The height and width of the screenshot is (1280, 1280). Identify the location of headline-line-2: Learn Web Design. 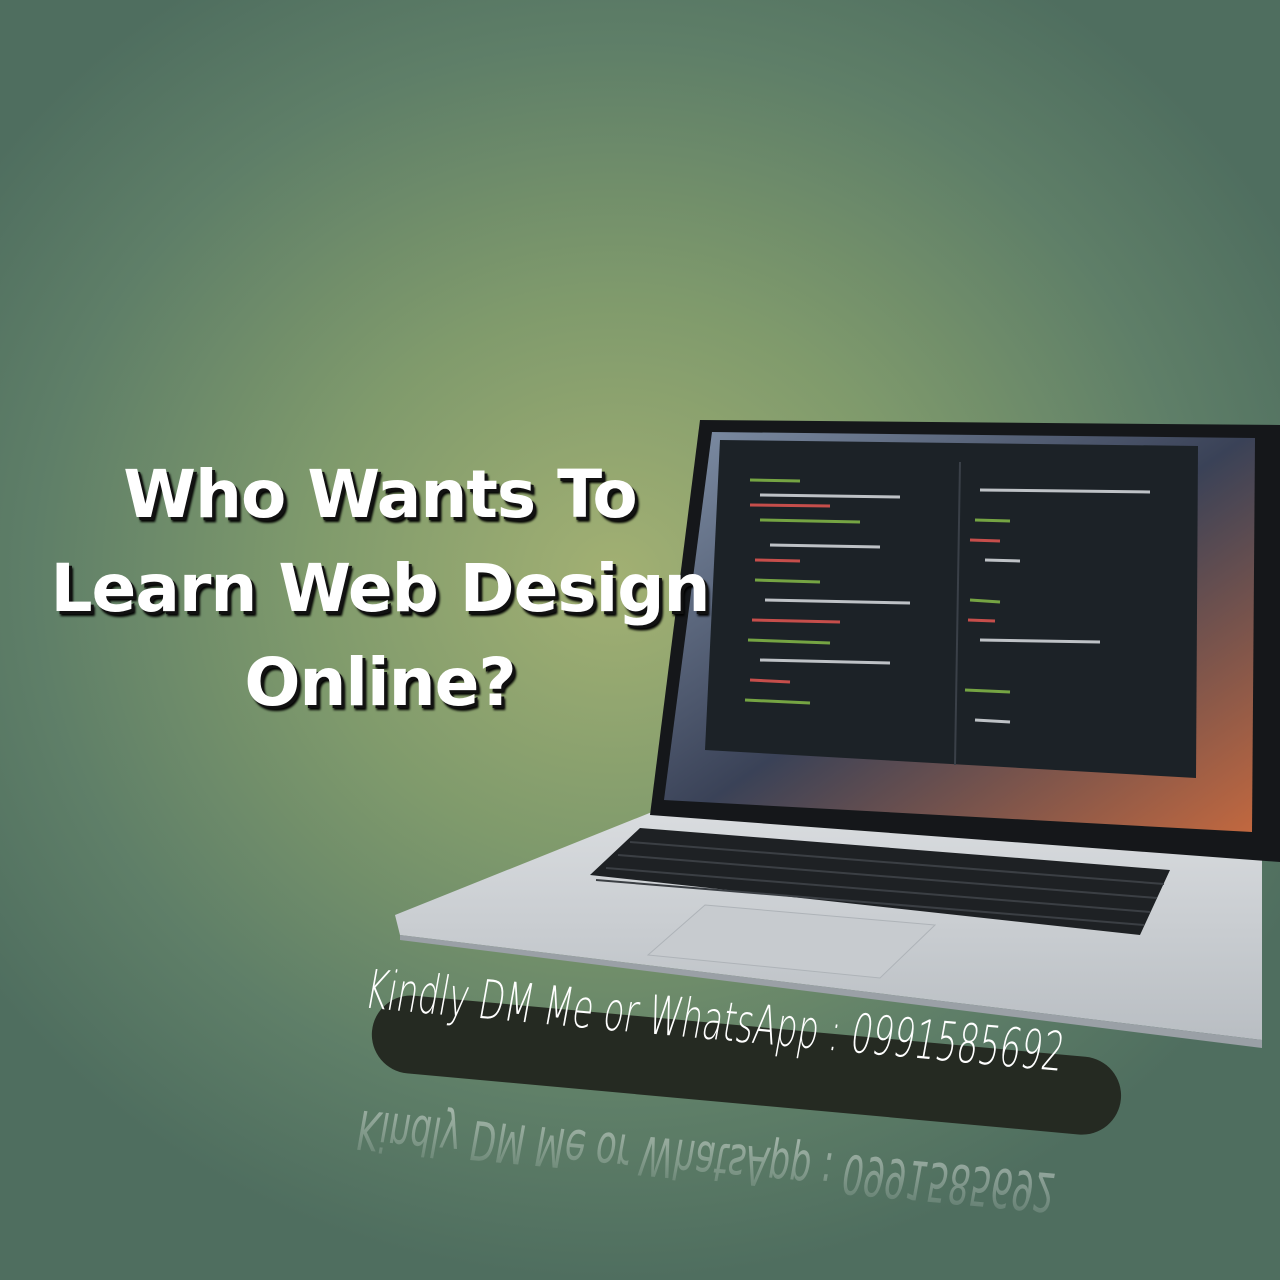
(380, 588).